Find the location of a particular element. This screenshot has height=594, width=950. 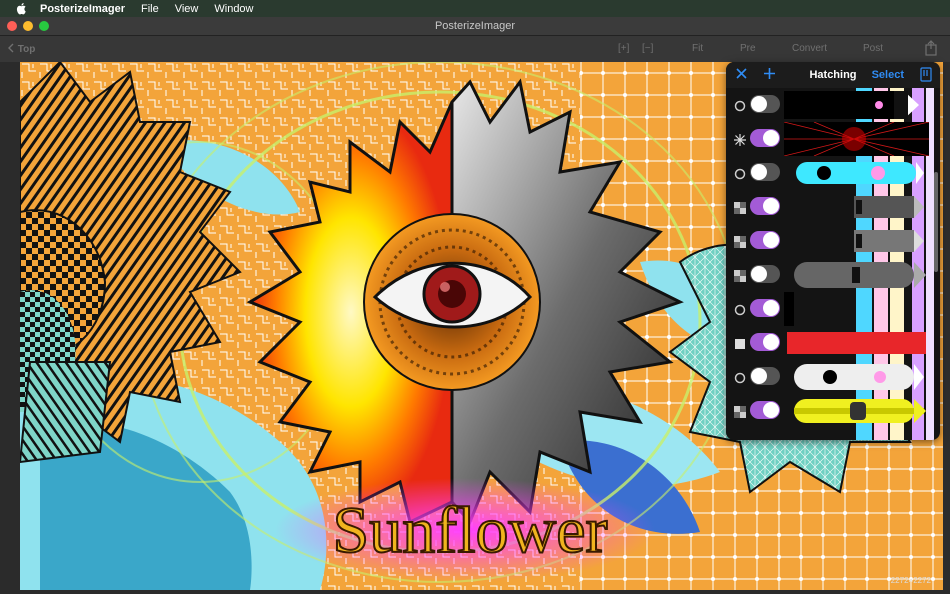

chevron-left-icon is located at coordinates (11, 48).